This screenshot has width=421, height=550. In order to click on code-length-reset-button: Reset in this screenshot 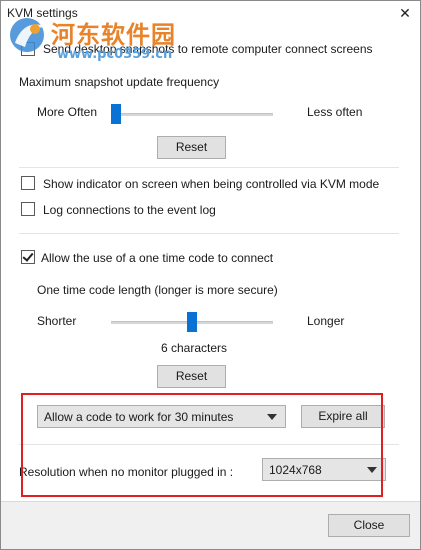, I will do `click(191, 376)`.